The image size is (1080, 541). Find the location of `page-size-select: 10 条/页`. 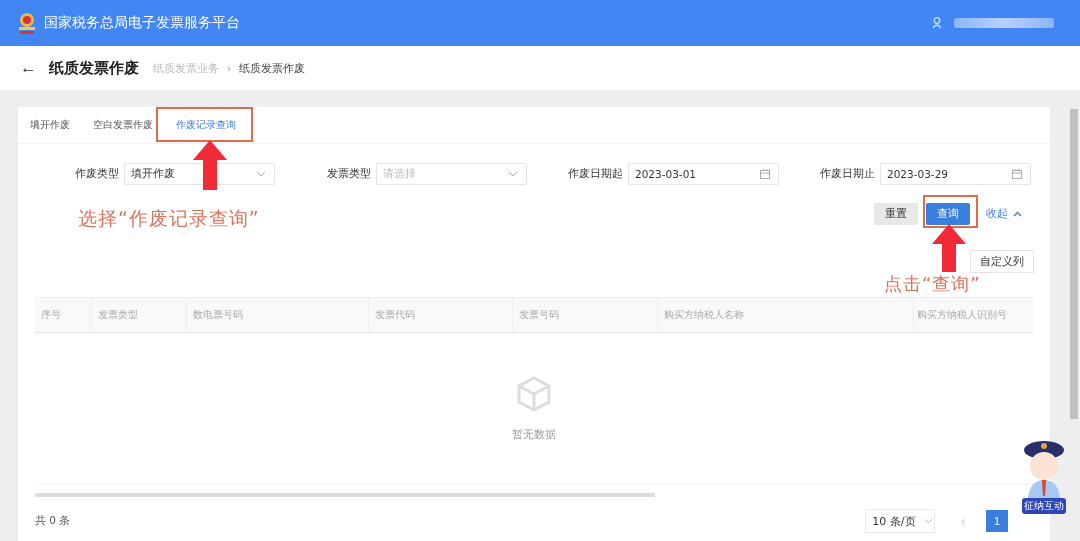

page-size-select: 10 条/页 is located at coordinates (900, 521).